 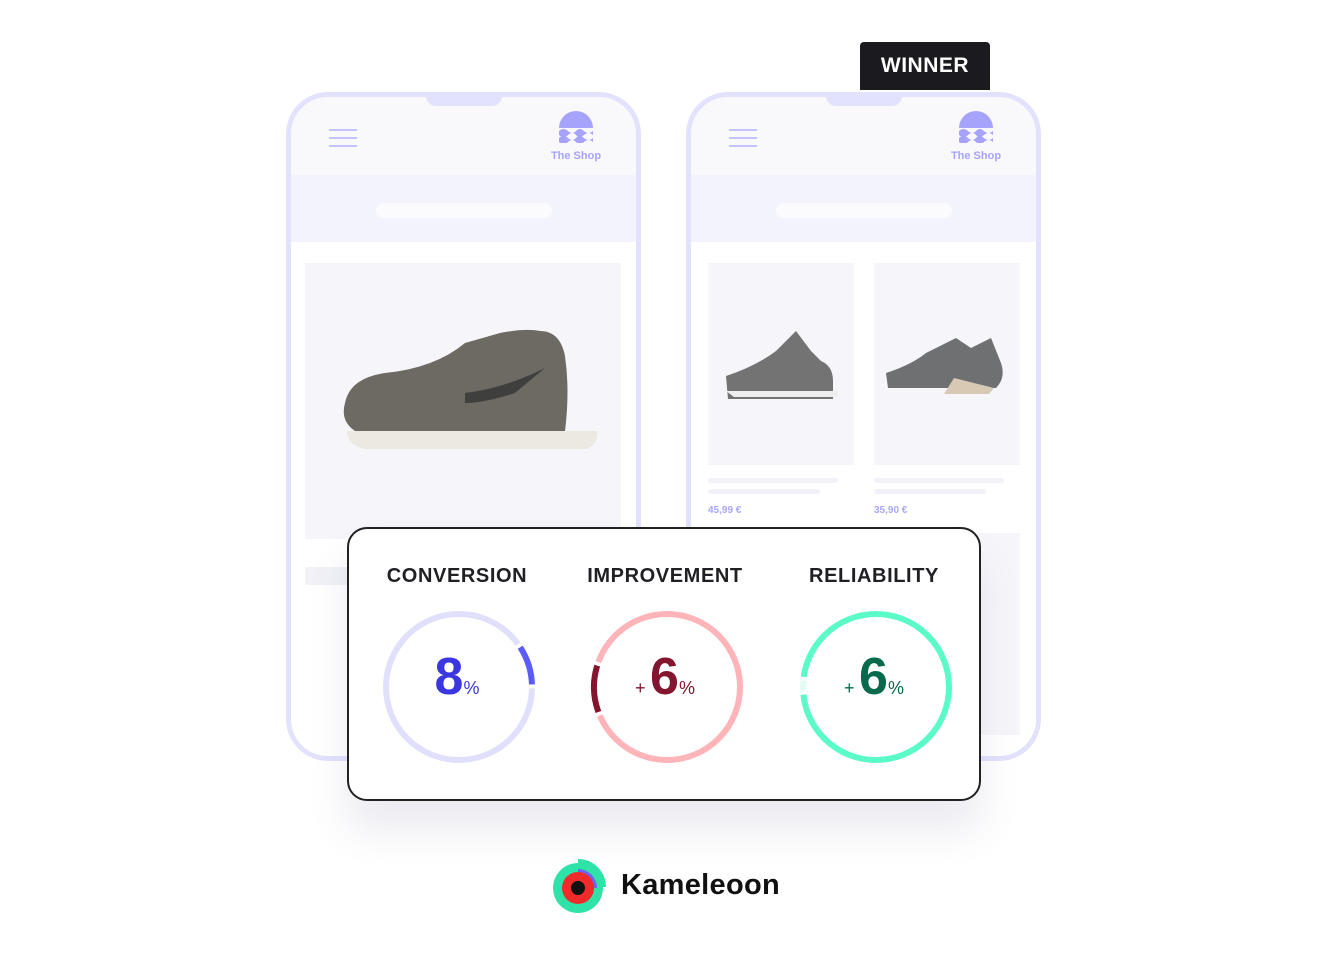 What do you see at coordinates (891, 510) in the screenshot?
I see `product-price: 35,90 €` at bounding box center [891, 510].